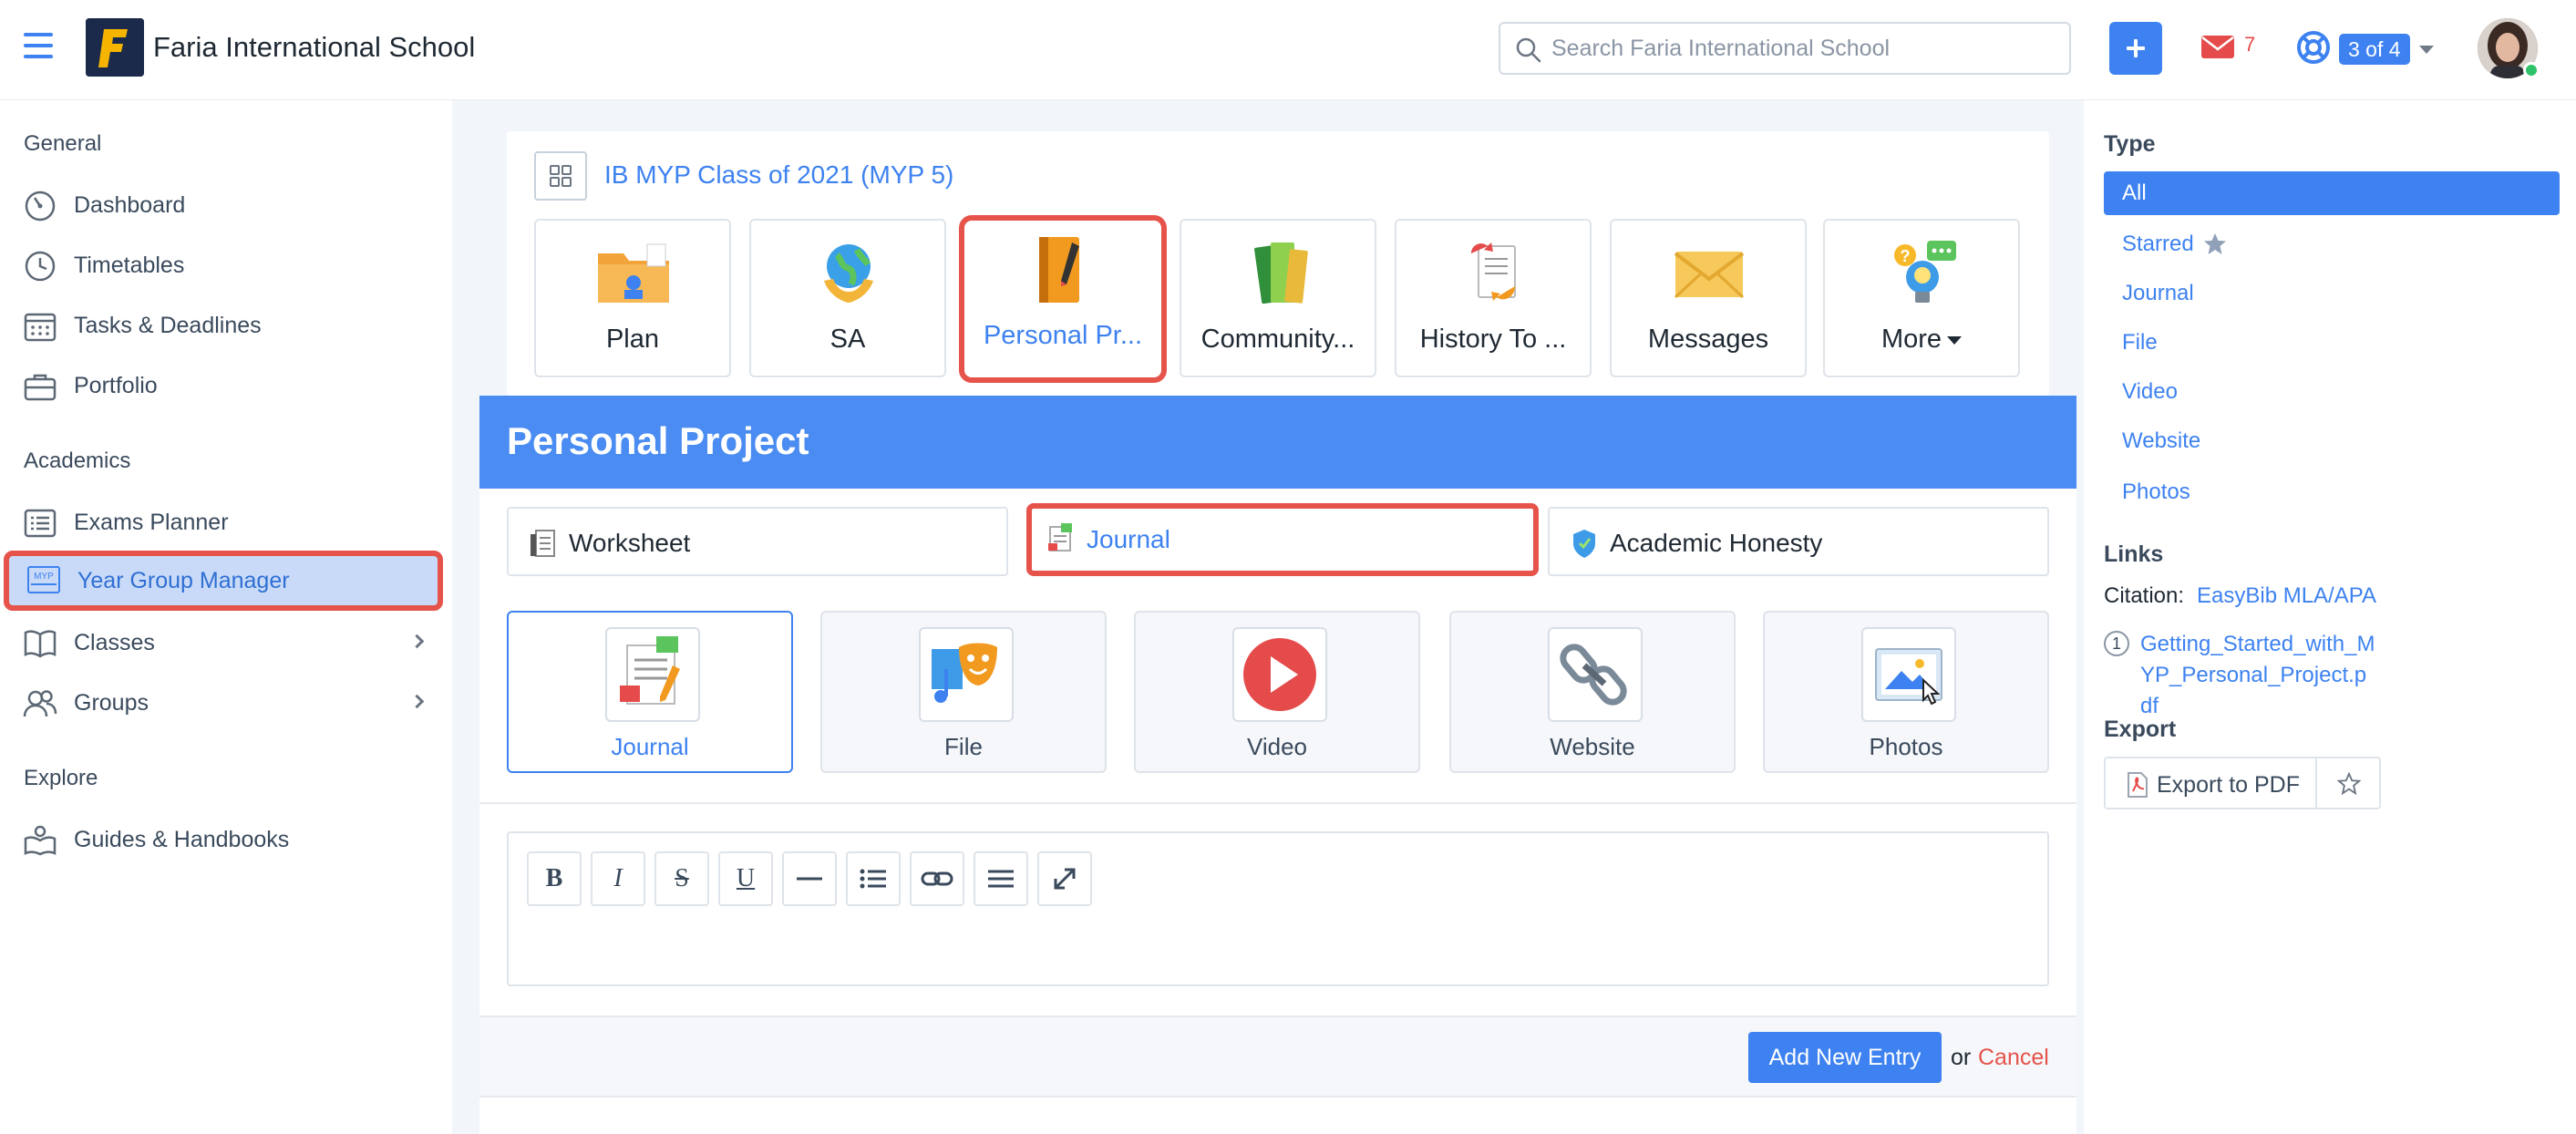 This screenshot has height=1134, width=2576. I want to click on tab-label: Academic Honesty, so click(1716, 543).